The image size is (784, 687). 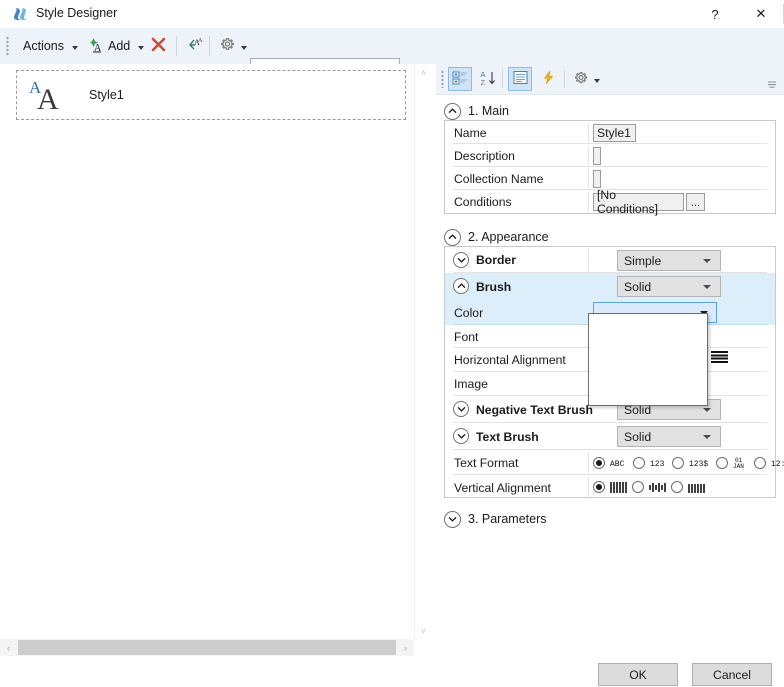 What do you see at coordinates (715, 14) in the screenshot?
I see `help-button: ?` at bounding box center [715, 14].